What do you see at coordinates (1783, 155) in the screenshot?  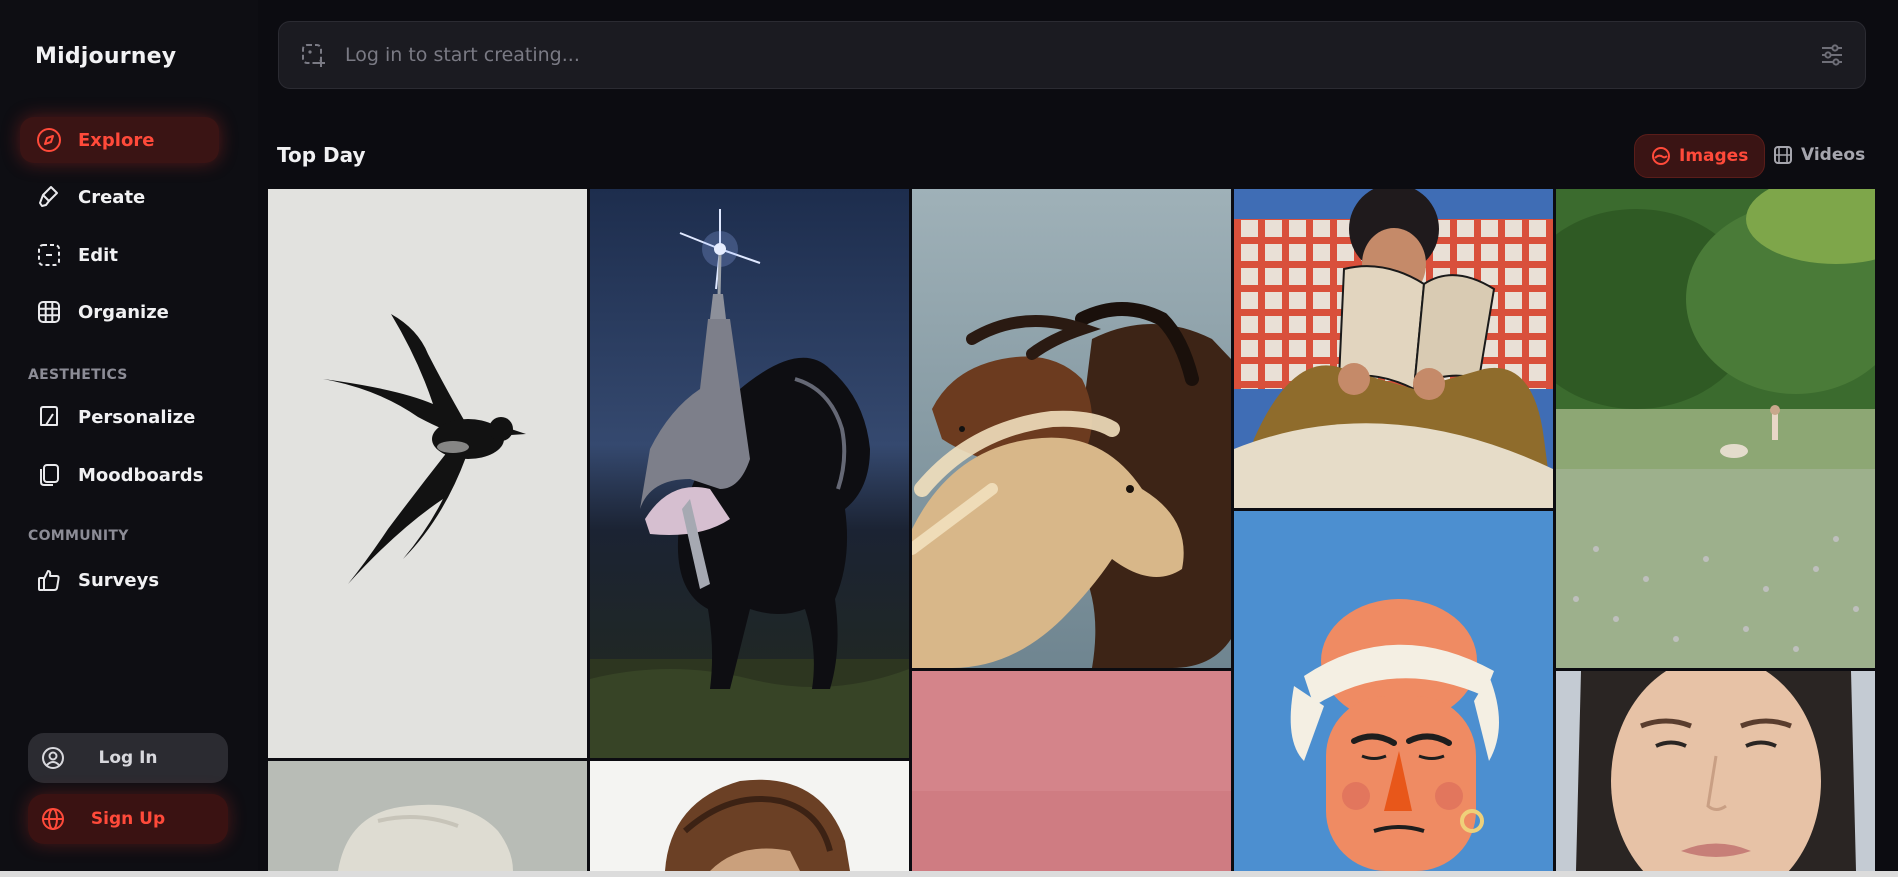 I see `film-icon` at bounding box center [1783, 155].